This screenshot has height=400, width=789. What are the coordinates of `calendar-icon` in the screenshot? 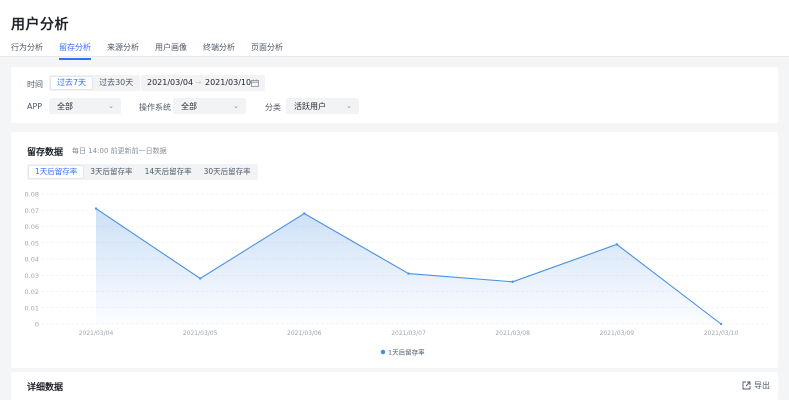 It's located at (255, 83).